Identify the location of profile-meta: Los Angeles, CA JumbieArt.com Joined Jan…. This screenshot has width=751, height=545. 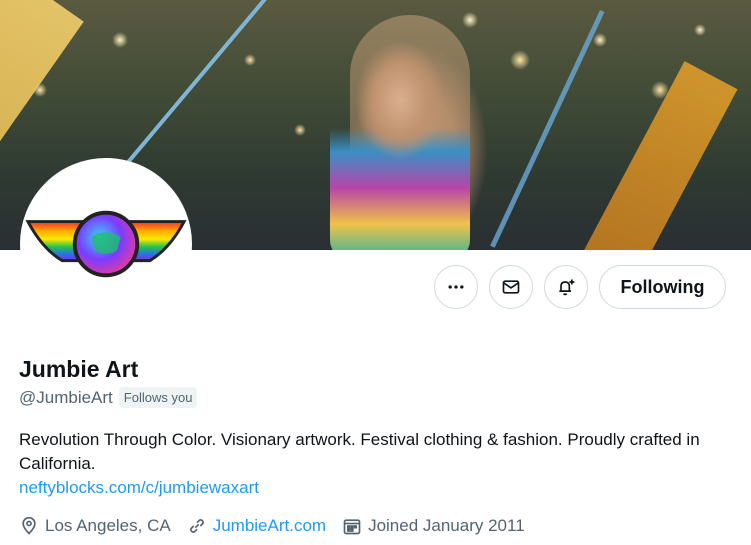
(280, 526).